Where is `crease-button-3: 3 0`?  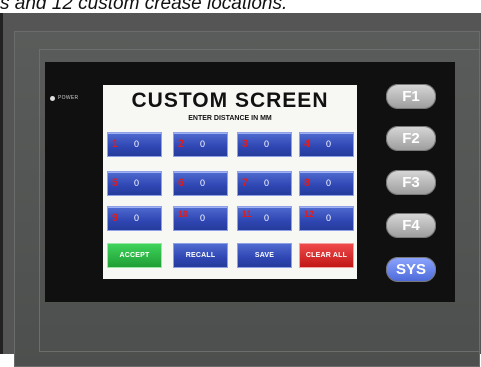
crease-button-3: 3 0 is located at coordinates (264, 144).